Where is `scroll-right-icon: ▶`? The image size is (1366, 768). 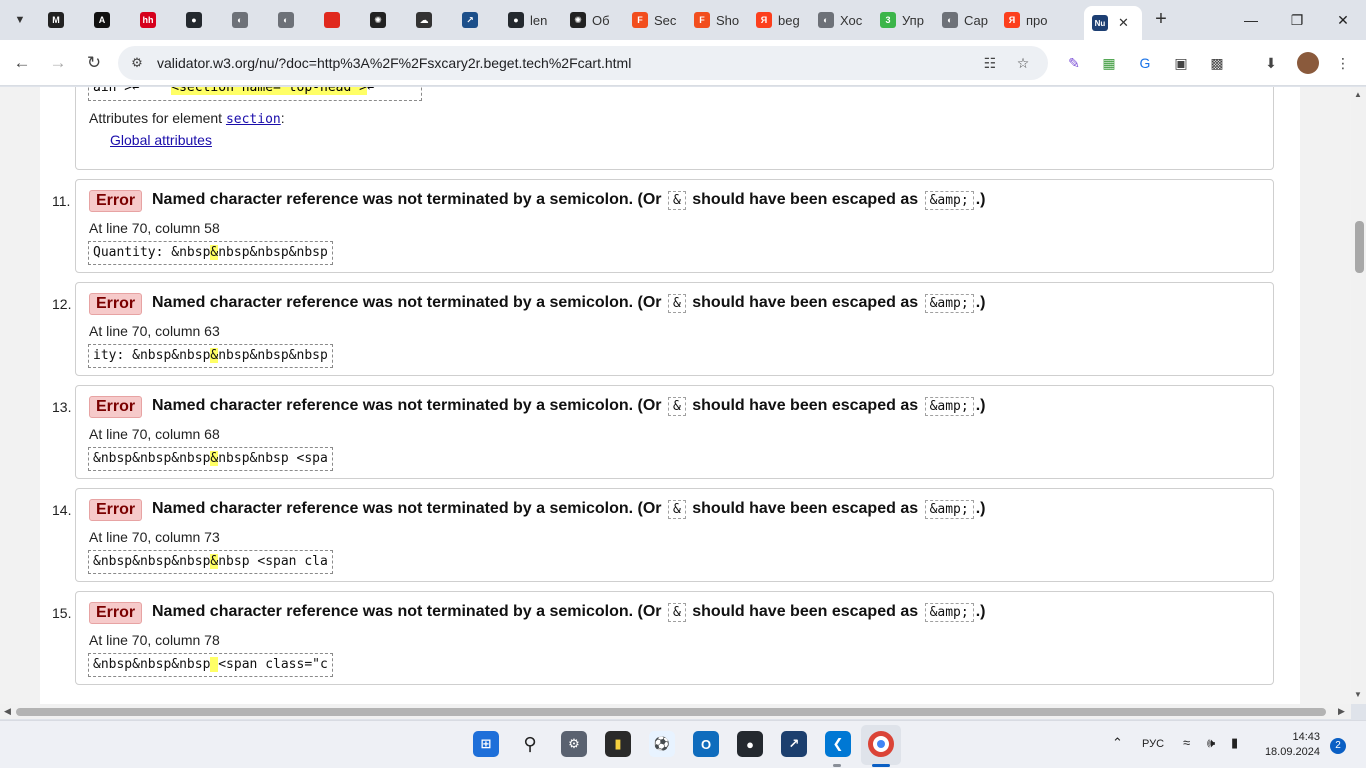
scroll-right-icon: ▶ is located at coordinates (1341, 711).